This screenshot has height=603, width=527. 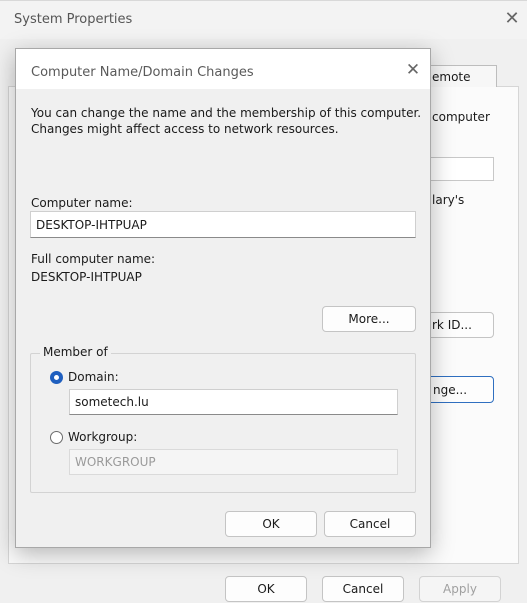 I want to click on system-properties-ok-button: OK, so click(x=266, y=589).